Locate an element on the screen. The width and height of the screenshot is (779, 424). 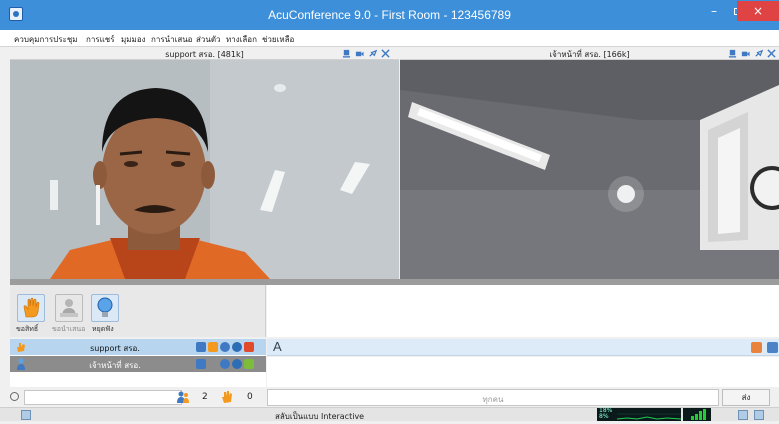
right-video-tools is located at coordinates (752, 53).